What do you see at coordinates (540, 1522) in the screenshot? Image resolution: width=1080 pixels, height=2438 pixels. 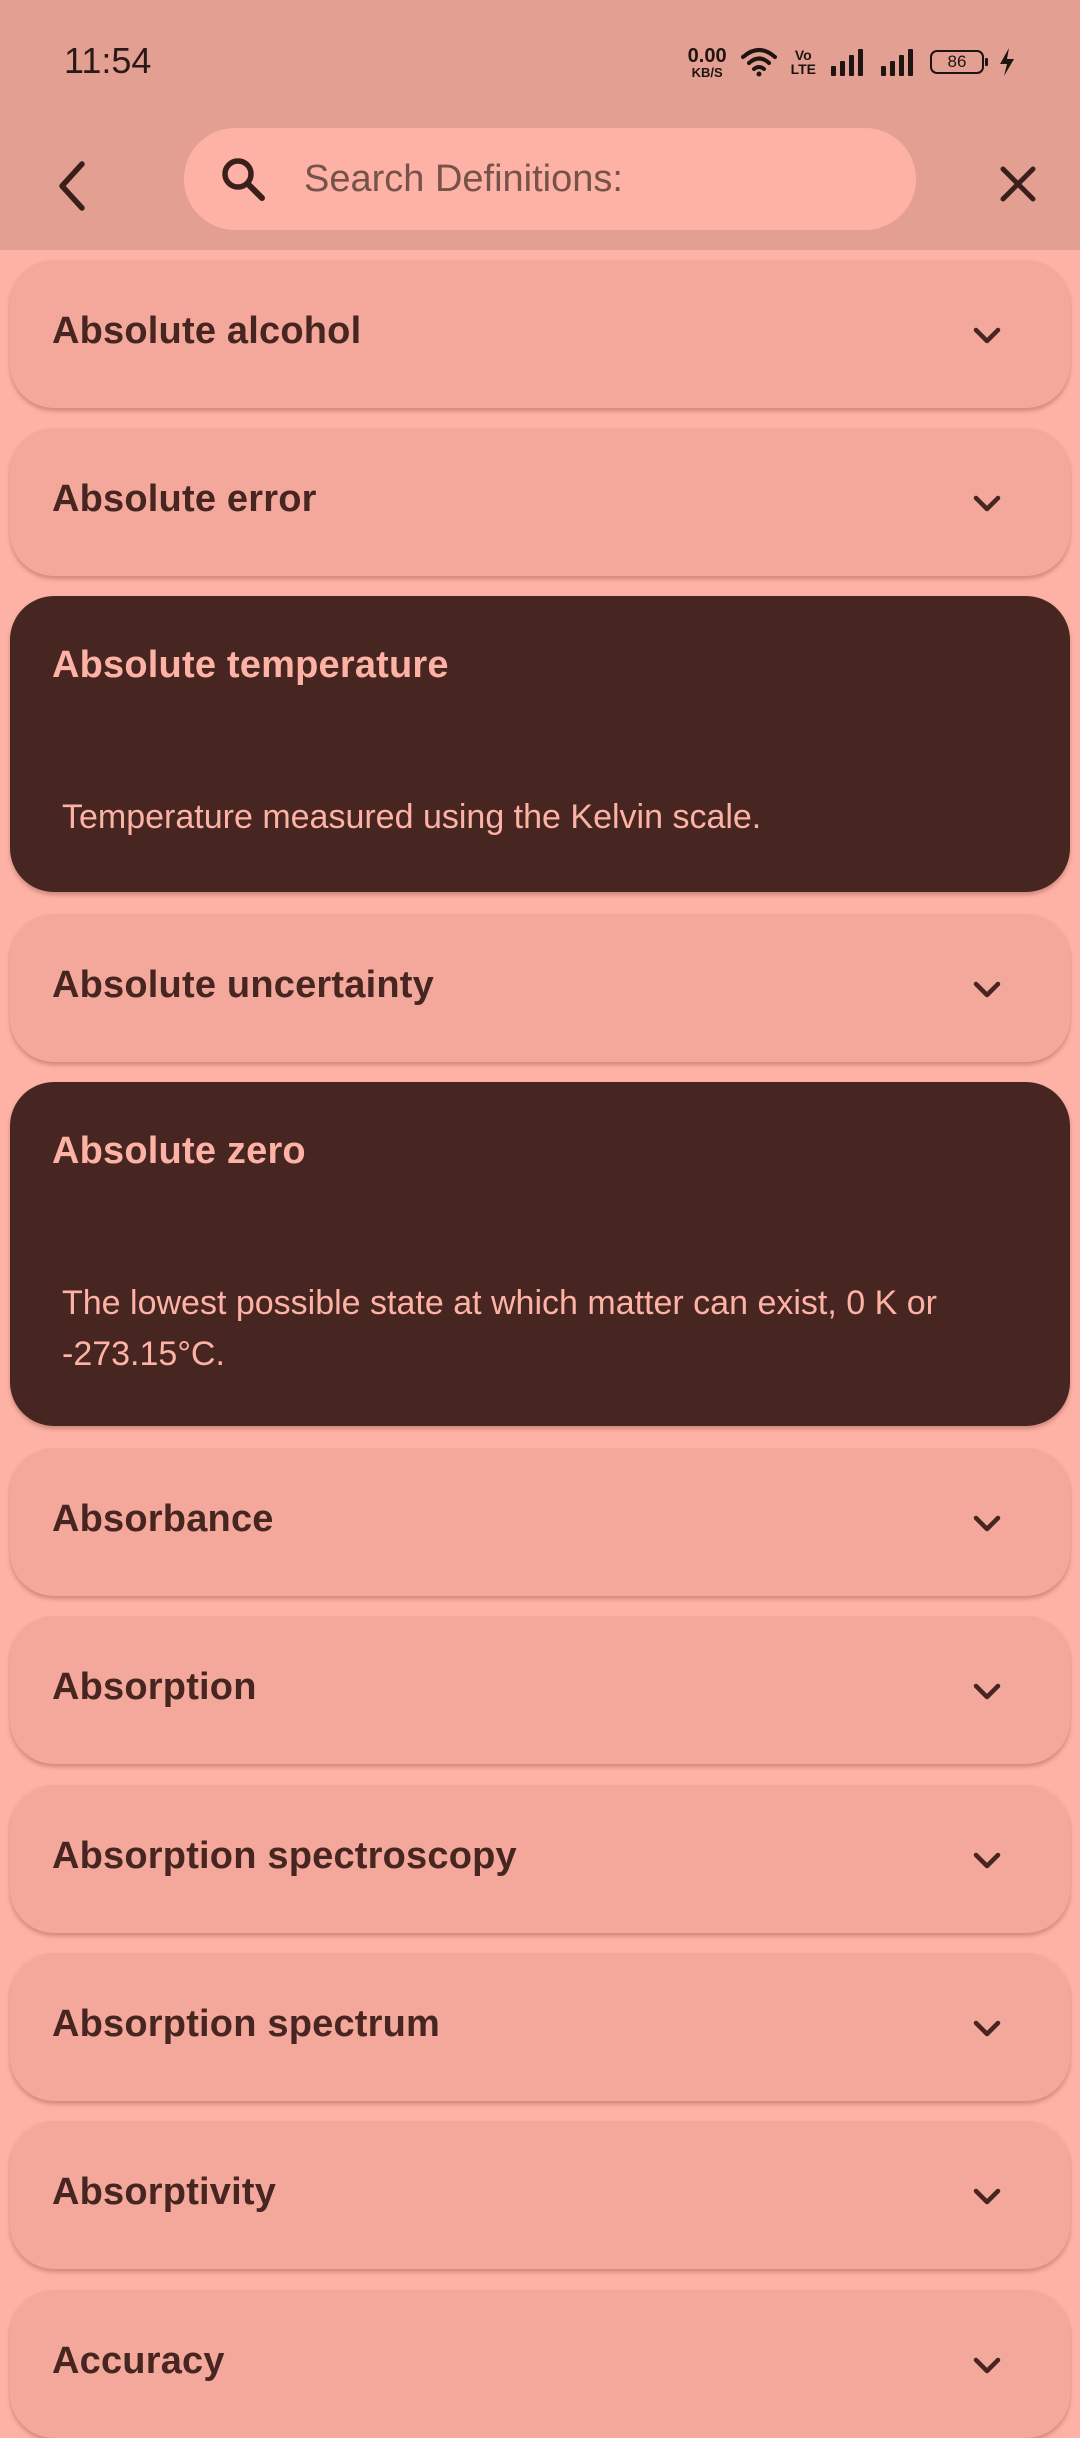 I see `term-card-absorbance: Absorbance` at bounding box center [540, 1522].